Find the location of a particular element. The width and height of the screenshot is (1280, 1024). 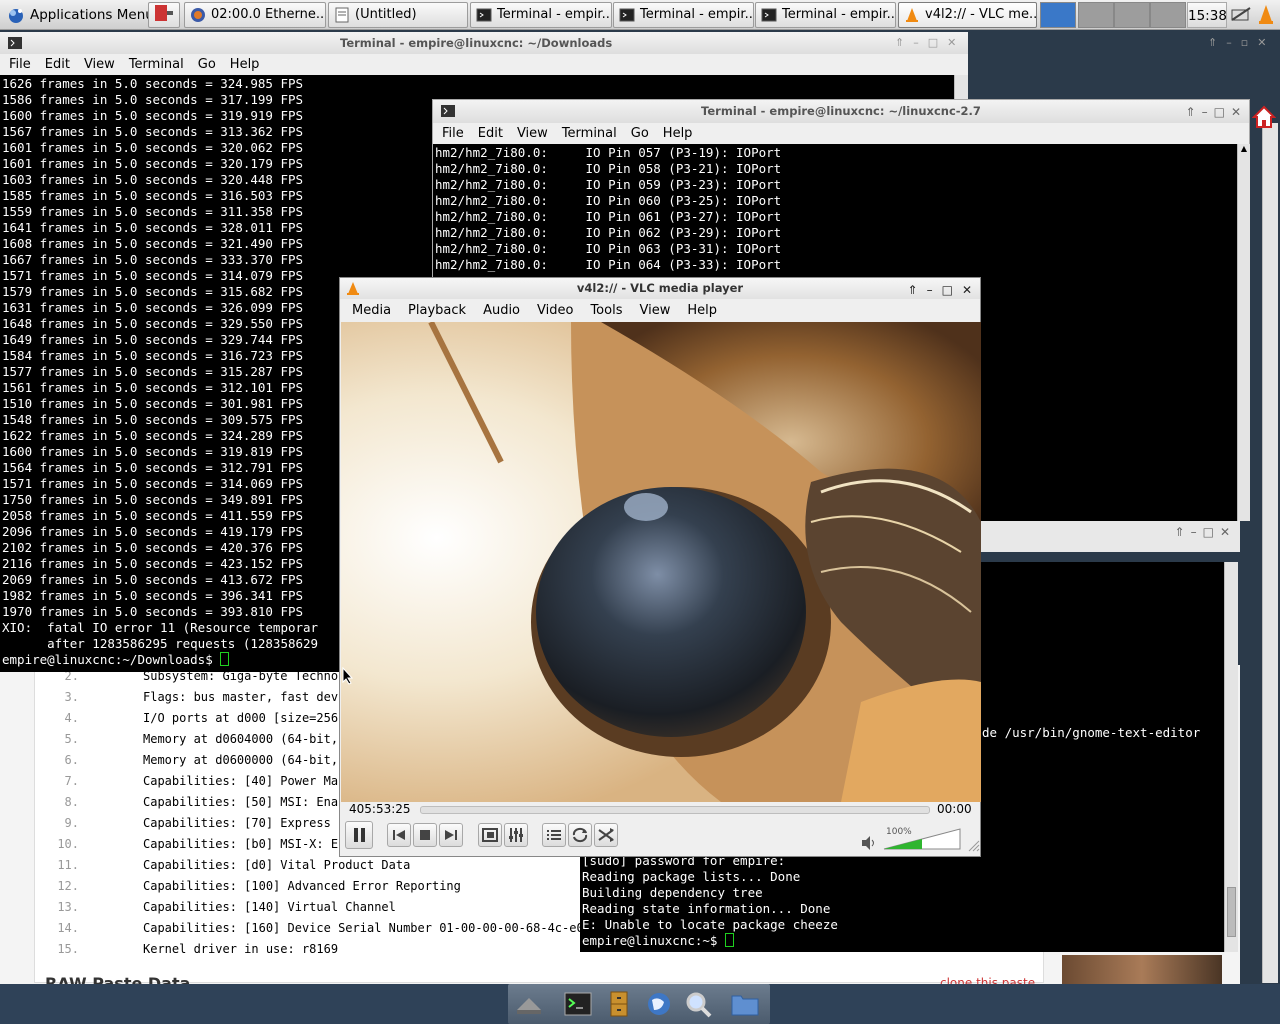

next-icon is located at coordinates (451, 835).